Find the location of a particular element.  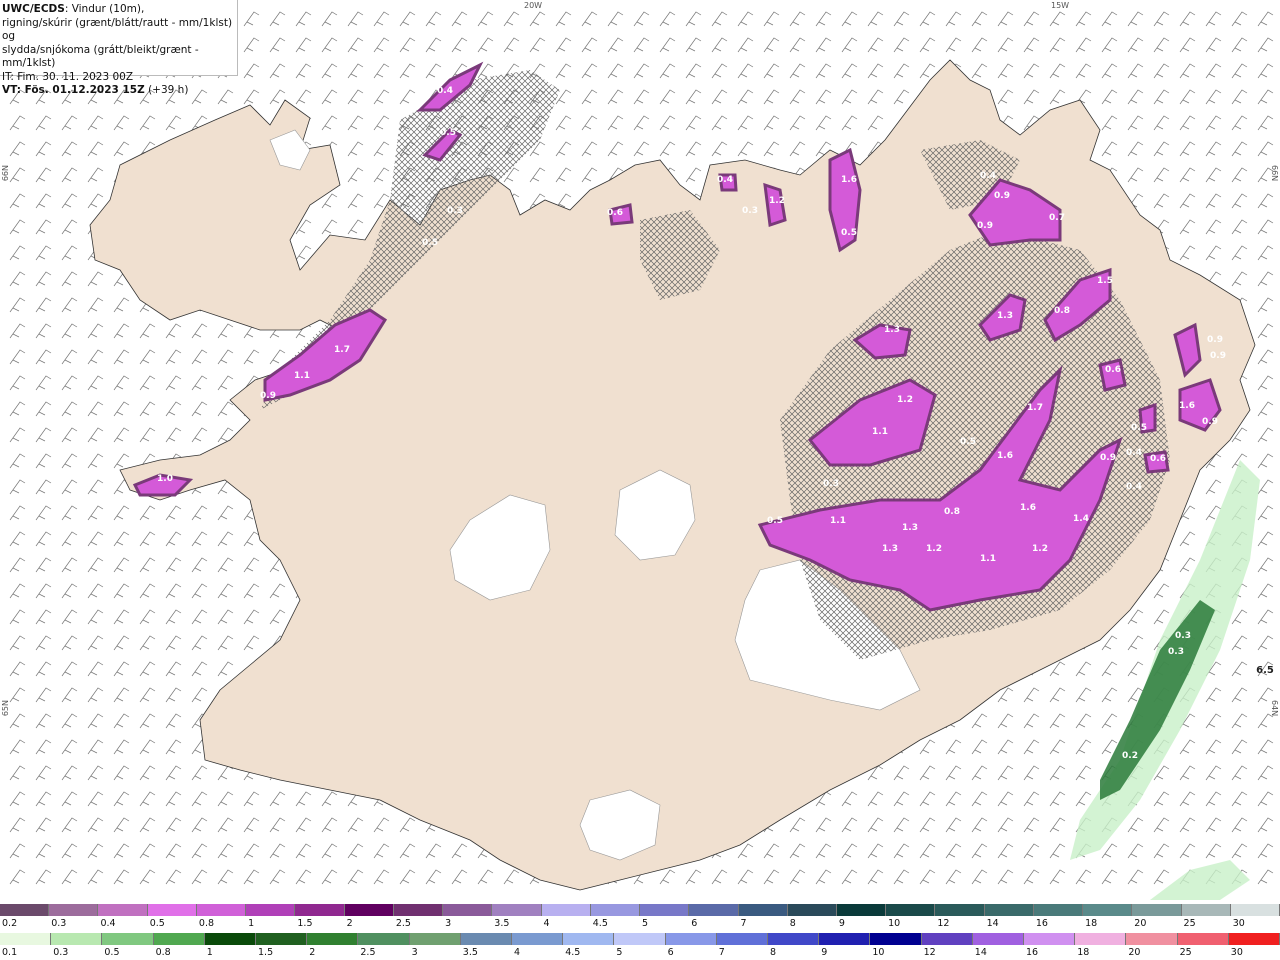

legend-snow-colorbar is located at coordinates (640, 910).